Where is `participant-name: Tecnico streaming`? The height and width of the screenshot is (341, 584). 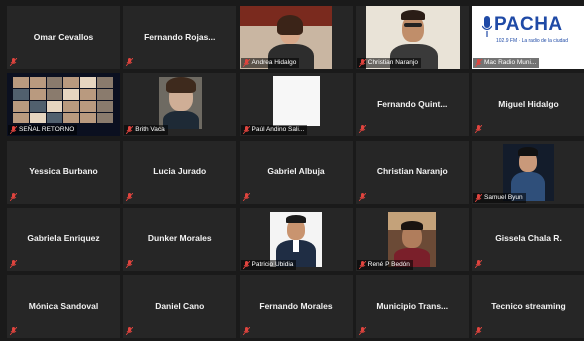
participant-name: Tecnico streaming is located at coordinates (528, 305).